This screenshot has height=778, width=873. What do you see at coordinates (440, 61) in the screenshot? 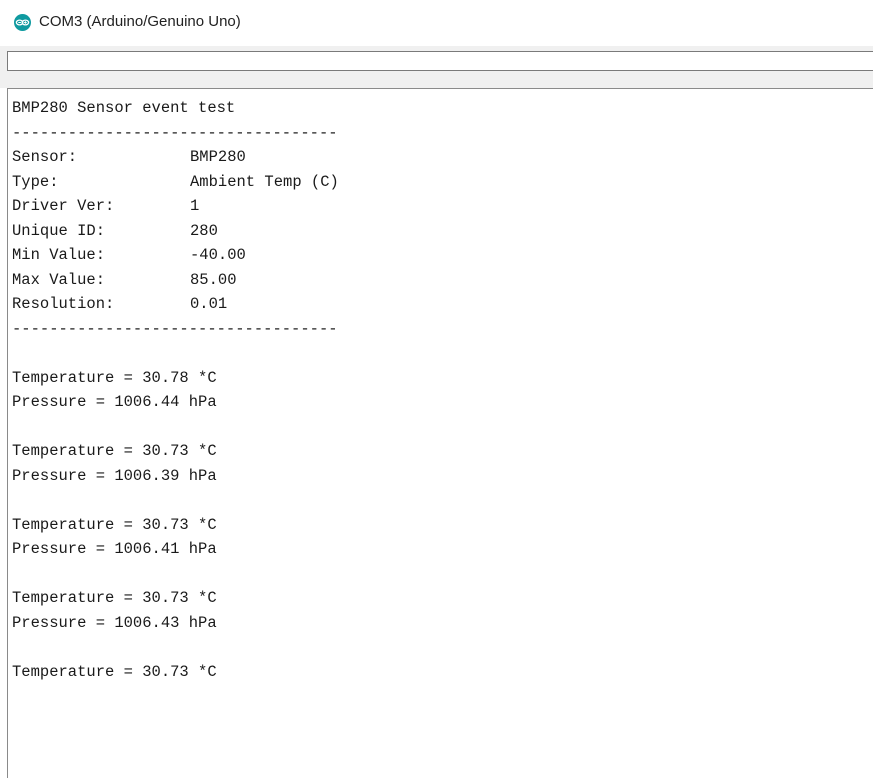
I see `send-input` at bounding box center [440, 61].